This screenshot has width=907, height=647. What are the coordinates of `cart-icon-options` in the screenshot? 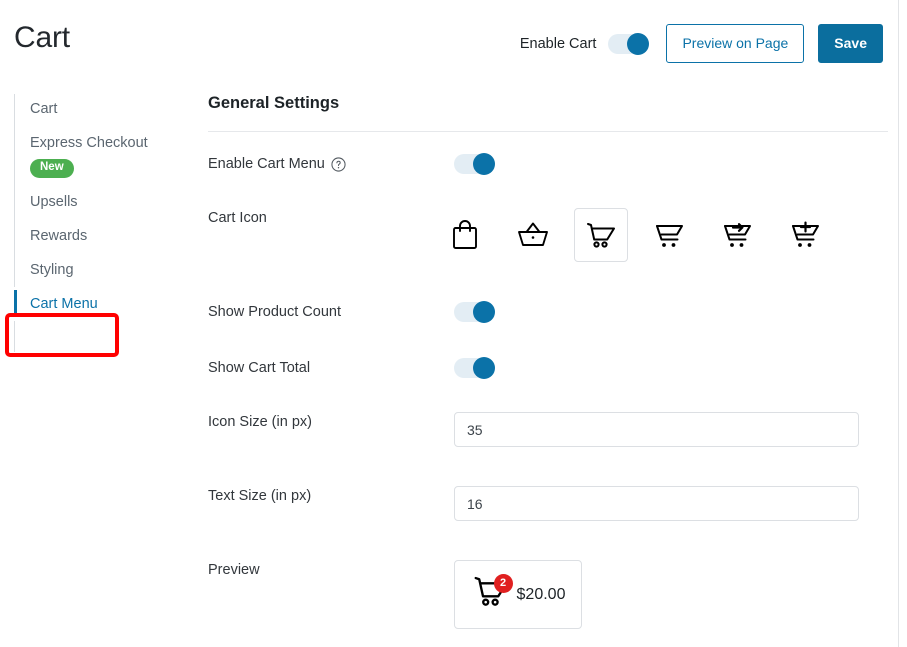 It's located at (663, 235).